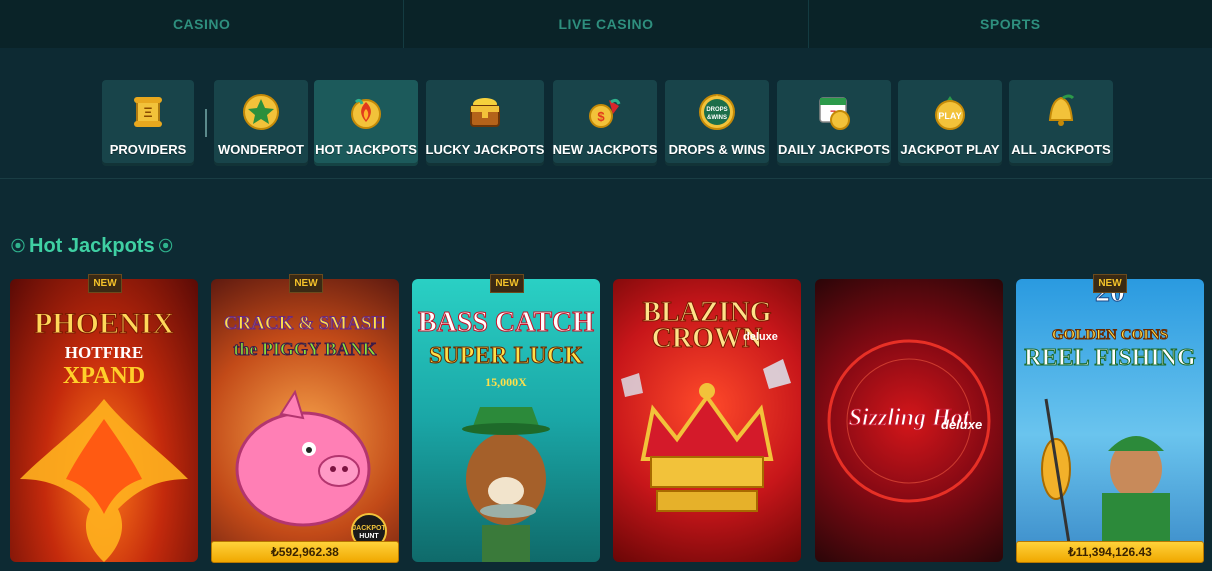 This screenshot has height=571, width=1212. What do you see at coordinates (104, 376) in the screenshot?
I see `game-subtitle: XPAND` at bounding box center [104, 376].